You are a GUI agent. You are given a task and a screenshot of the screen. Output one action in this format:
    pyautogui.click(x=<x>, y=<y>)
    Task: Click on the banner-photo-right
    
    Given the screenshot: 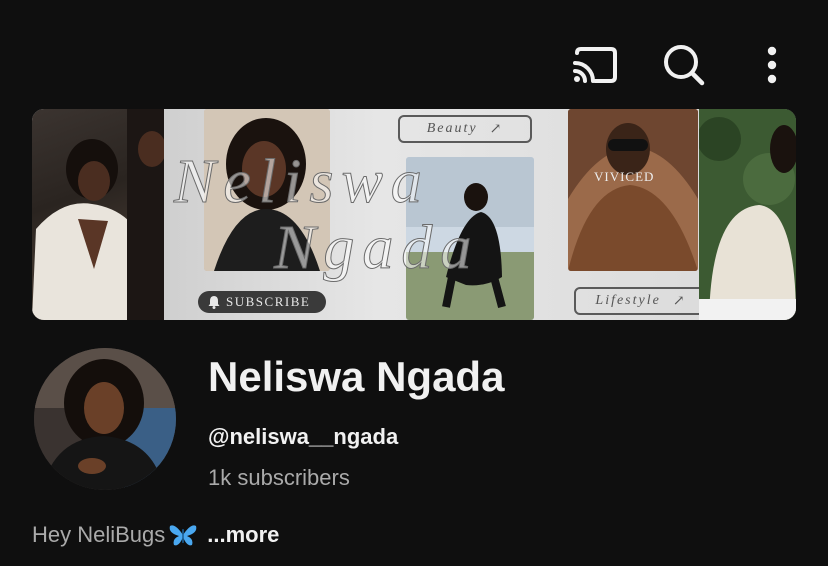 What is the action you would take?
    pyautogui.click(x=746, y=214)
    